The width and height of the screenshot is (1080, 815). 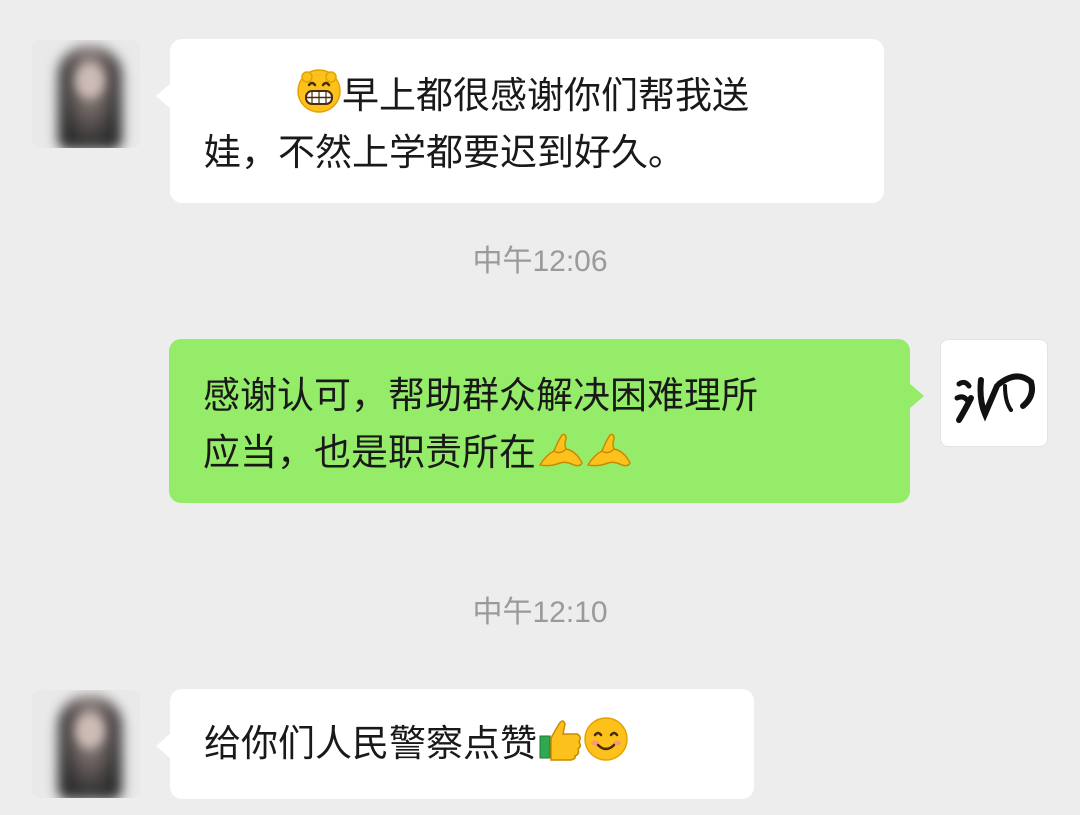 I want to click on message-line: 感谢认可，帮助群众解决困难理所, so click(x=480, y=395).